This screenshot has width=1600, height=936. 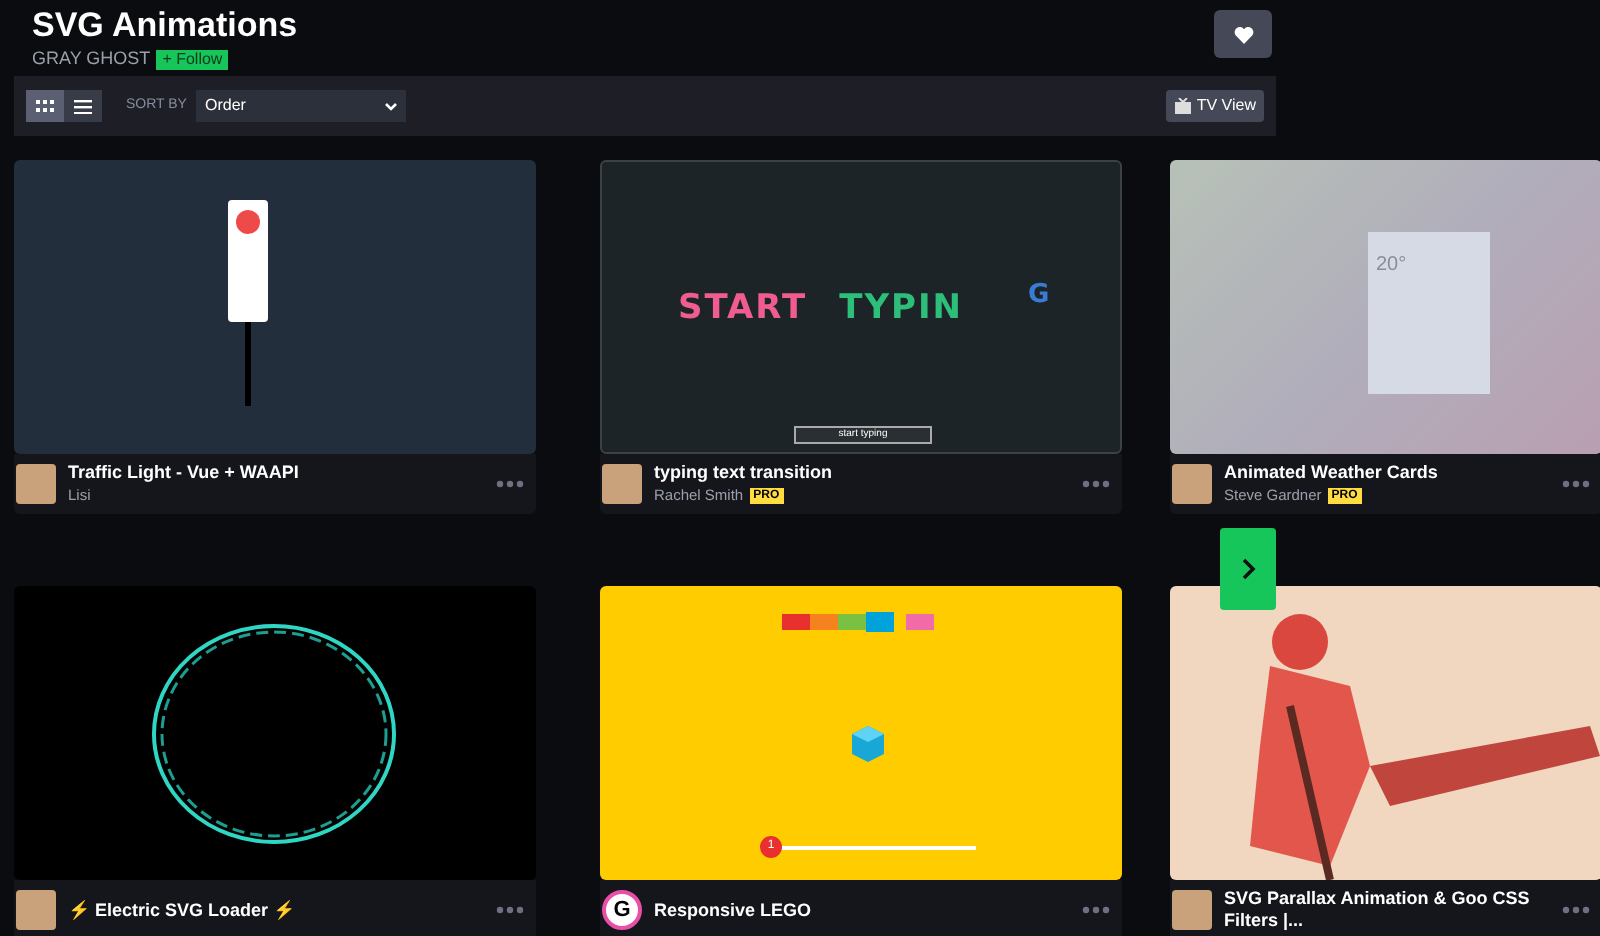 I want to click on avatar-icon: G, so click(x=622, y=910).